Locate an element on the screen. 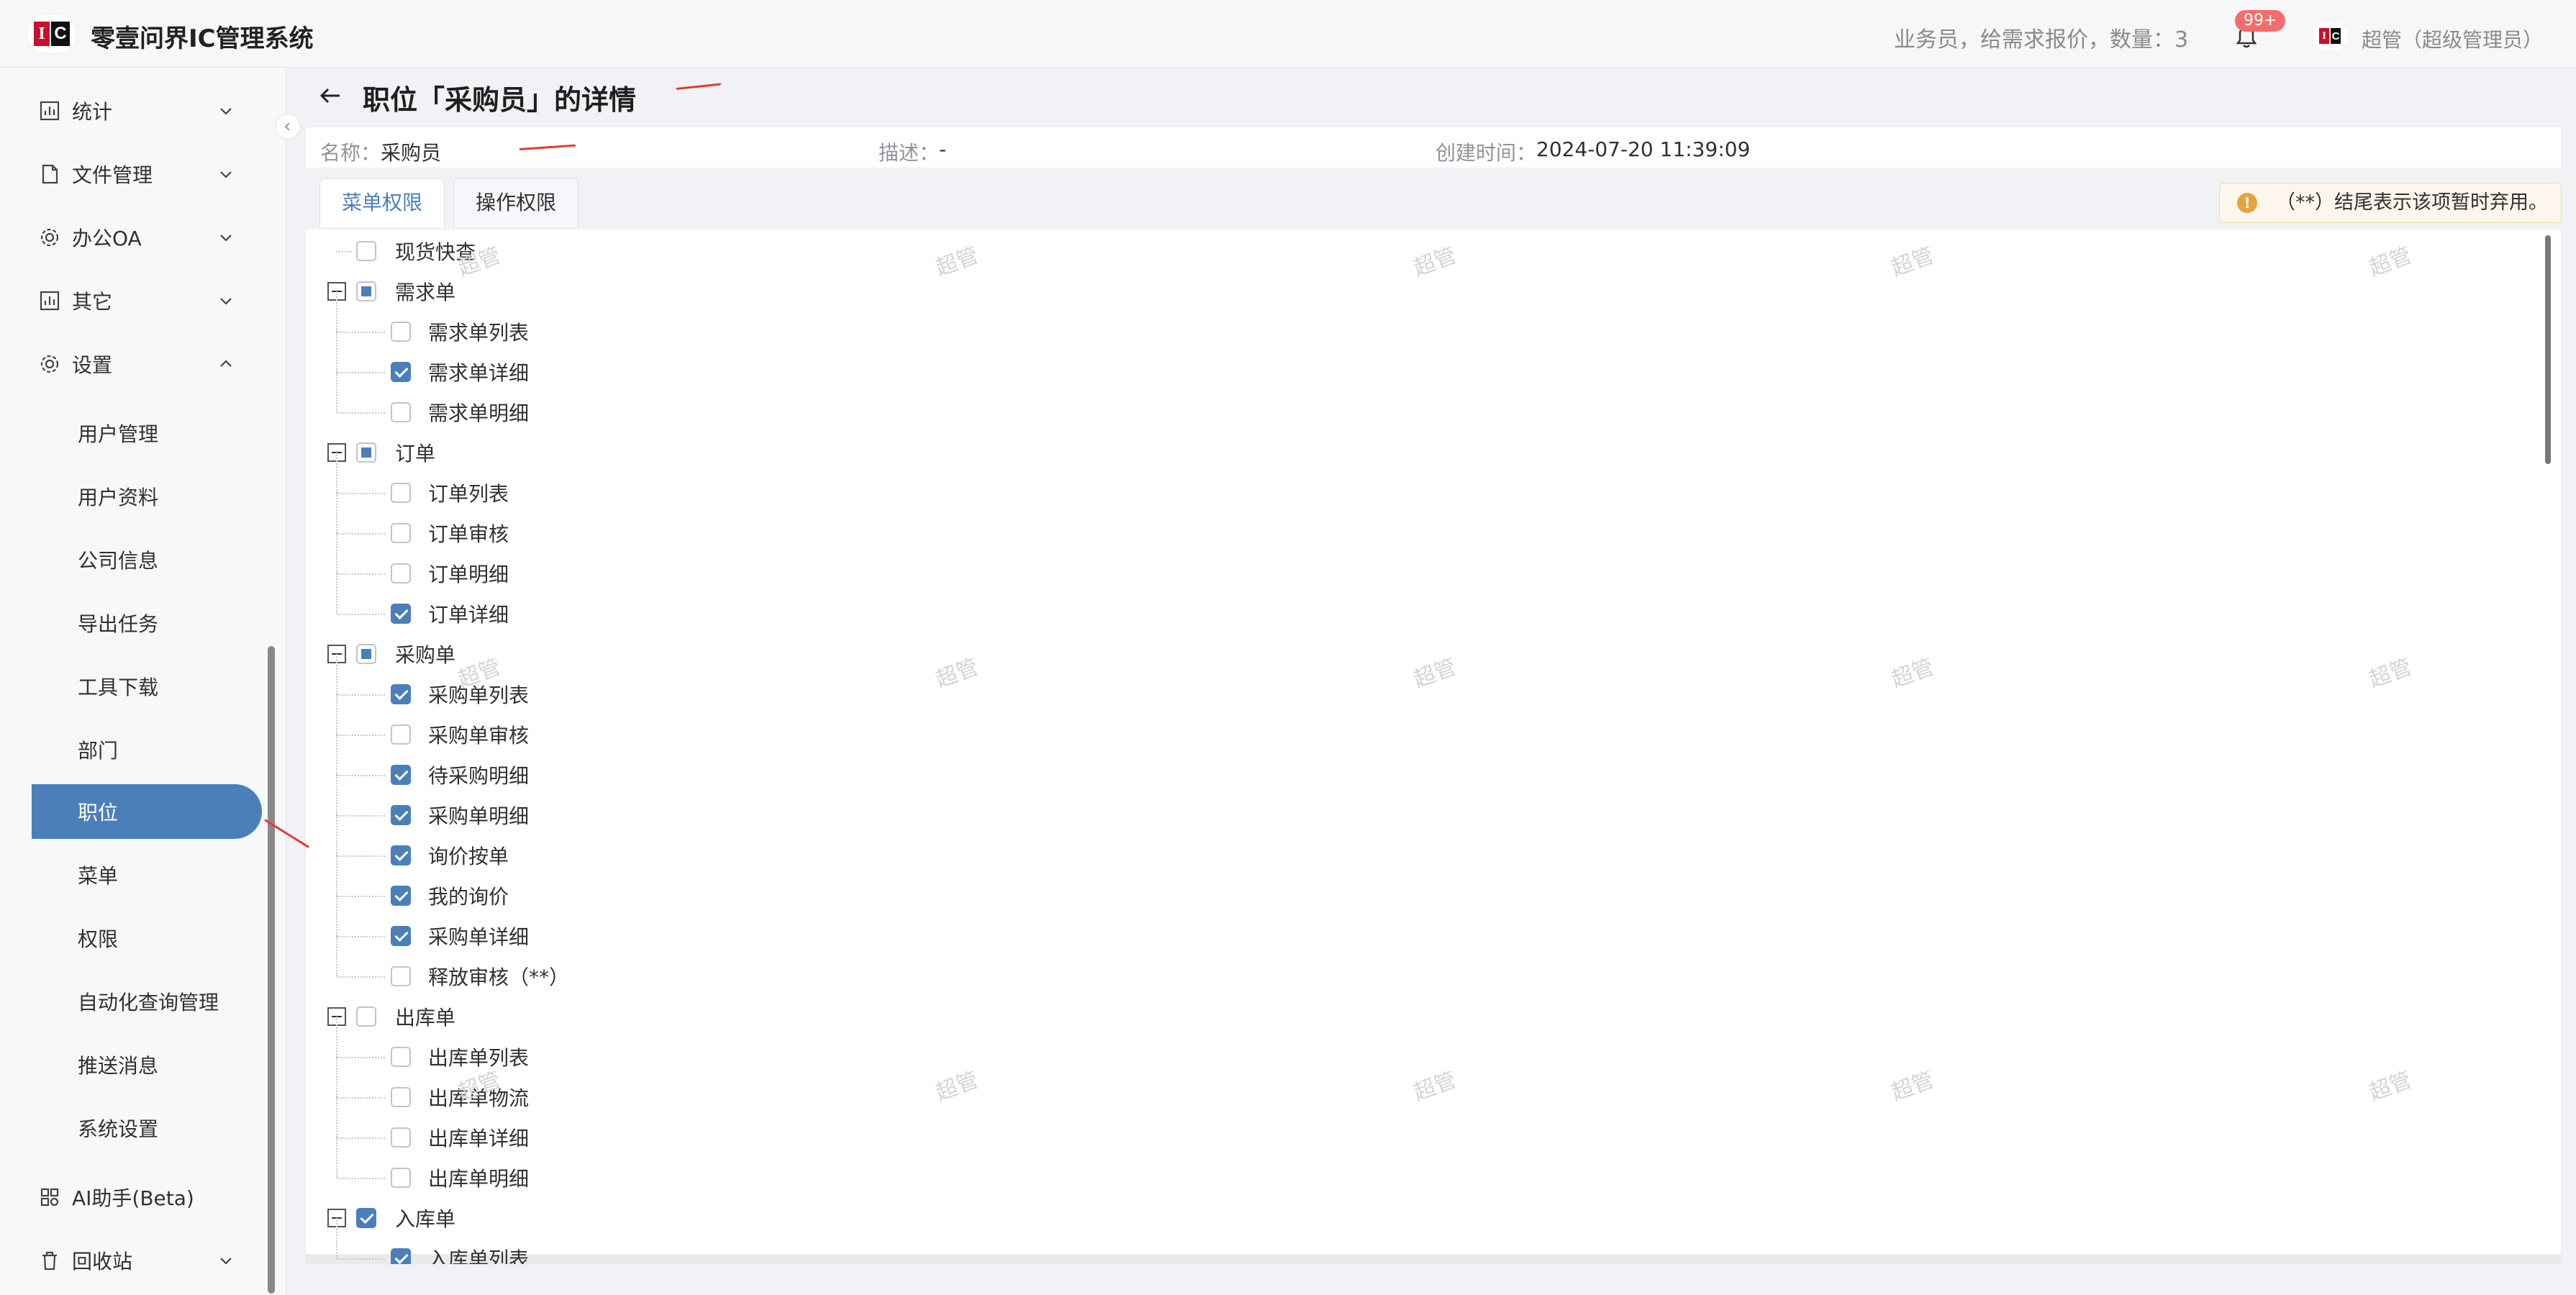  avatar: I C is located at coordinates (2330, 36).